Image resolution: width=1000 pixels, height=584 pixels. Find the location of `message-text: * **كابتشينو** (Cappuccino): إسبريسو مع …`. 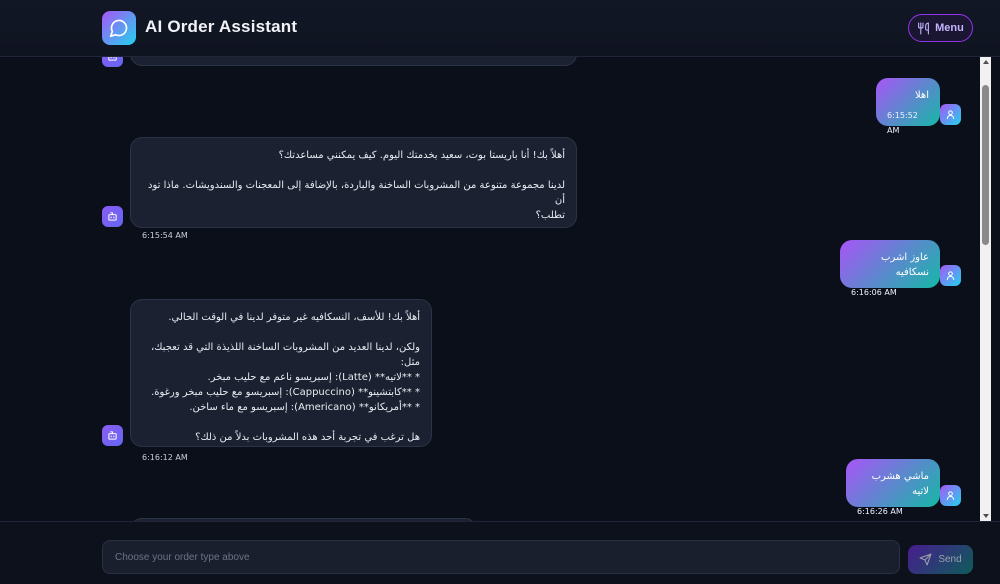

message-text: * **كابتشينو** (Cappuccino): إسبريسو مع … is located at coordinates (285, 392).